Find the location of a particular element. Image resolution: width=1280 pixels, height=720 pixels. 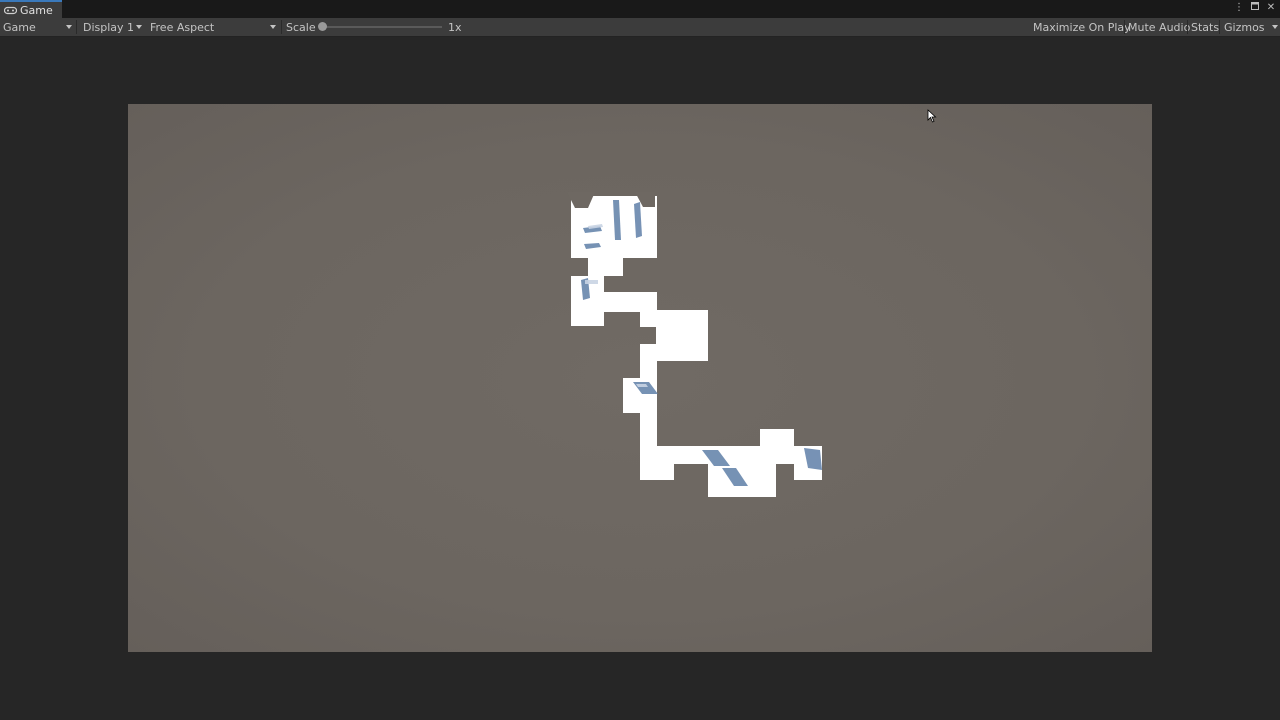

mouse-cursor-icon is located at coordinates (932, 116).